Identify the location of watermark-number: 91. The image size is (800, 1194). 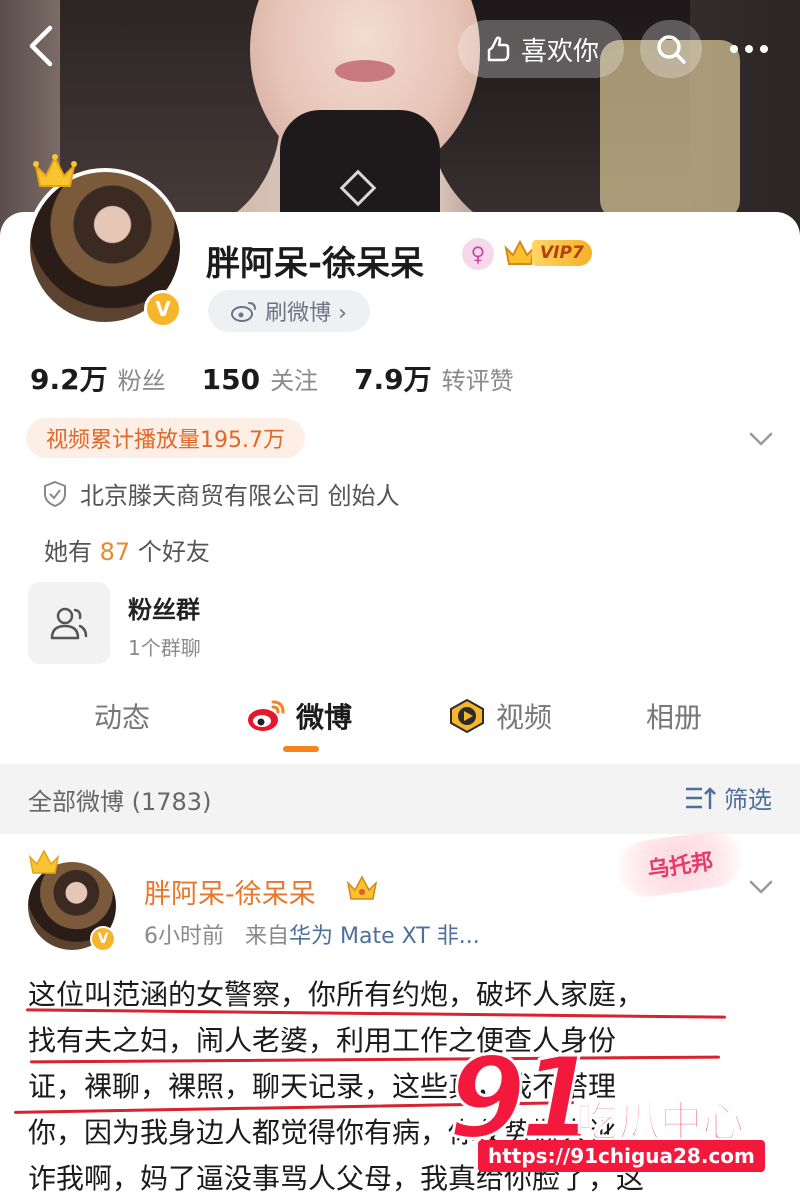
(523, 1099).